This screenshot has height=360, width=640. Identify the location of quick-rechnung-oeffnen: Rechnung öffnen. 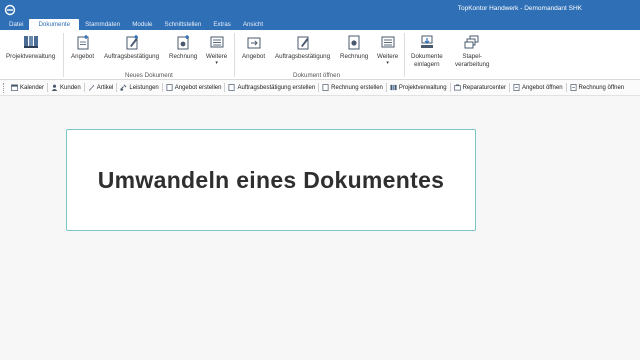
(597, 87).